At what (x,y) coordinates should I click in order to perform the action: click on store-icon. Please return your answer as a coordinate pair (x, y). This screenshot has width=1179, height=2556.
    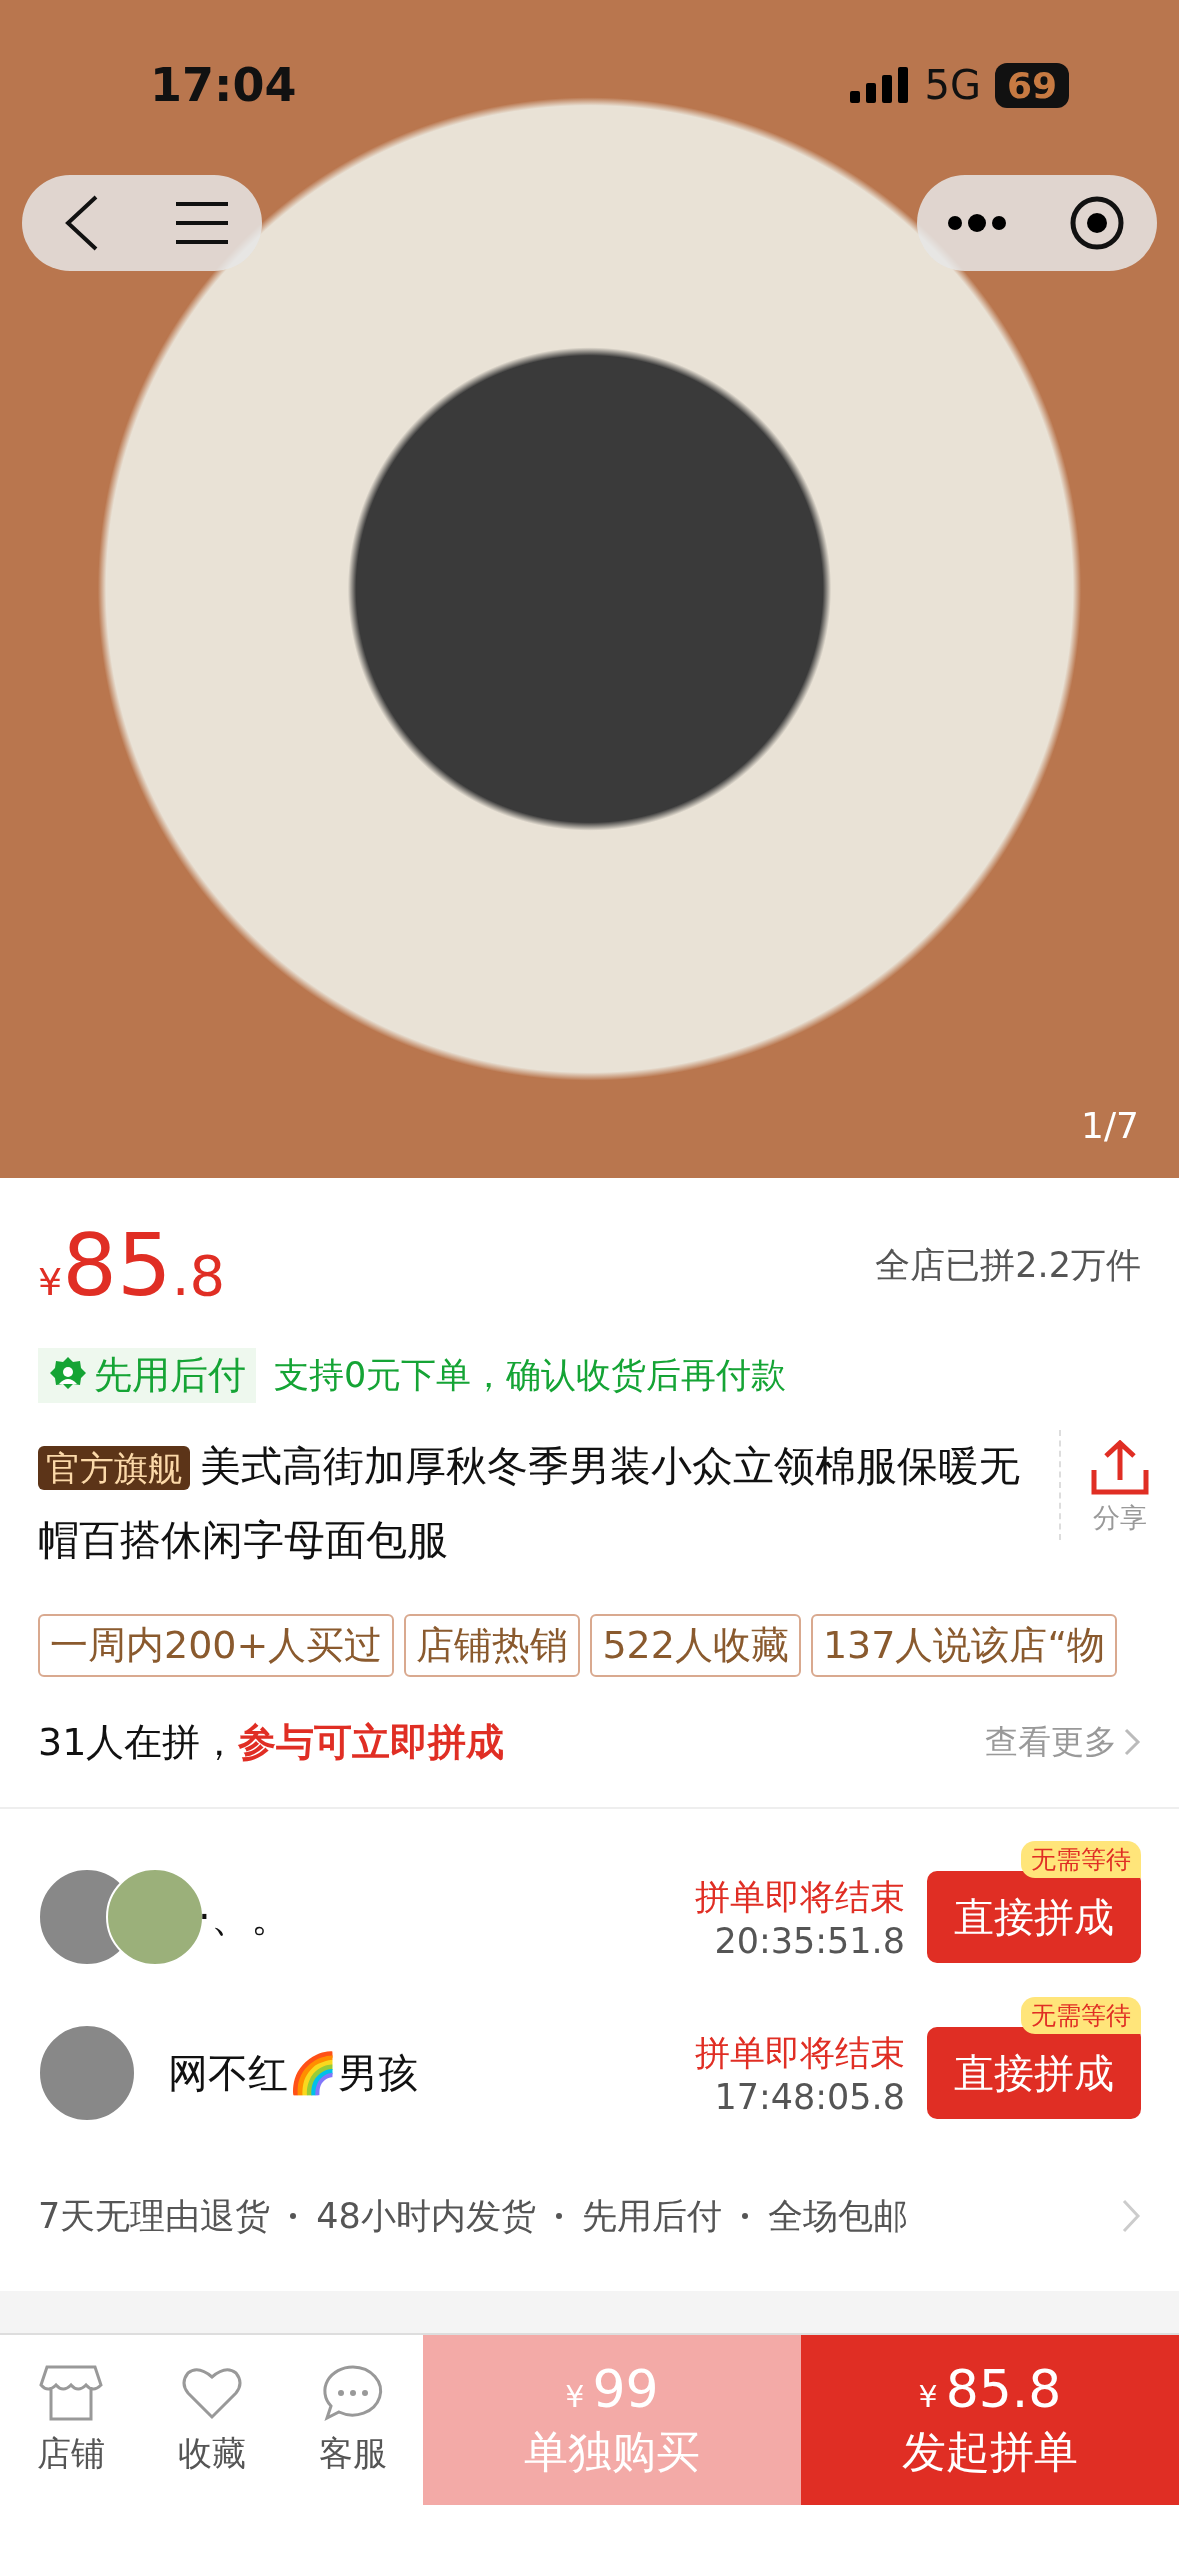
    Looking at the image, I should click on (70, 2393).